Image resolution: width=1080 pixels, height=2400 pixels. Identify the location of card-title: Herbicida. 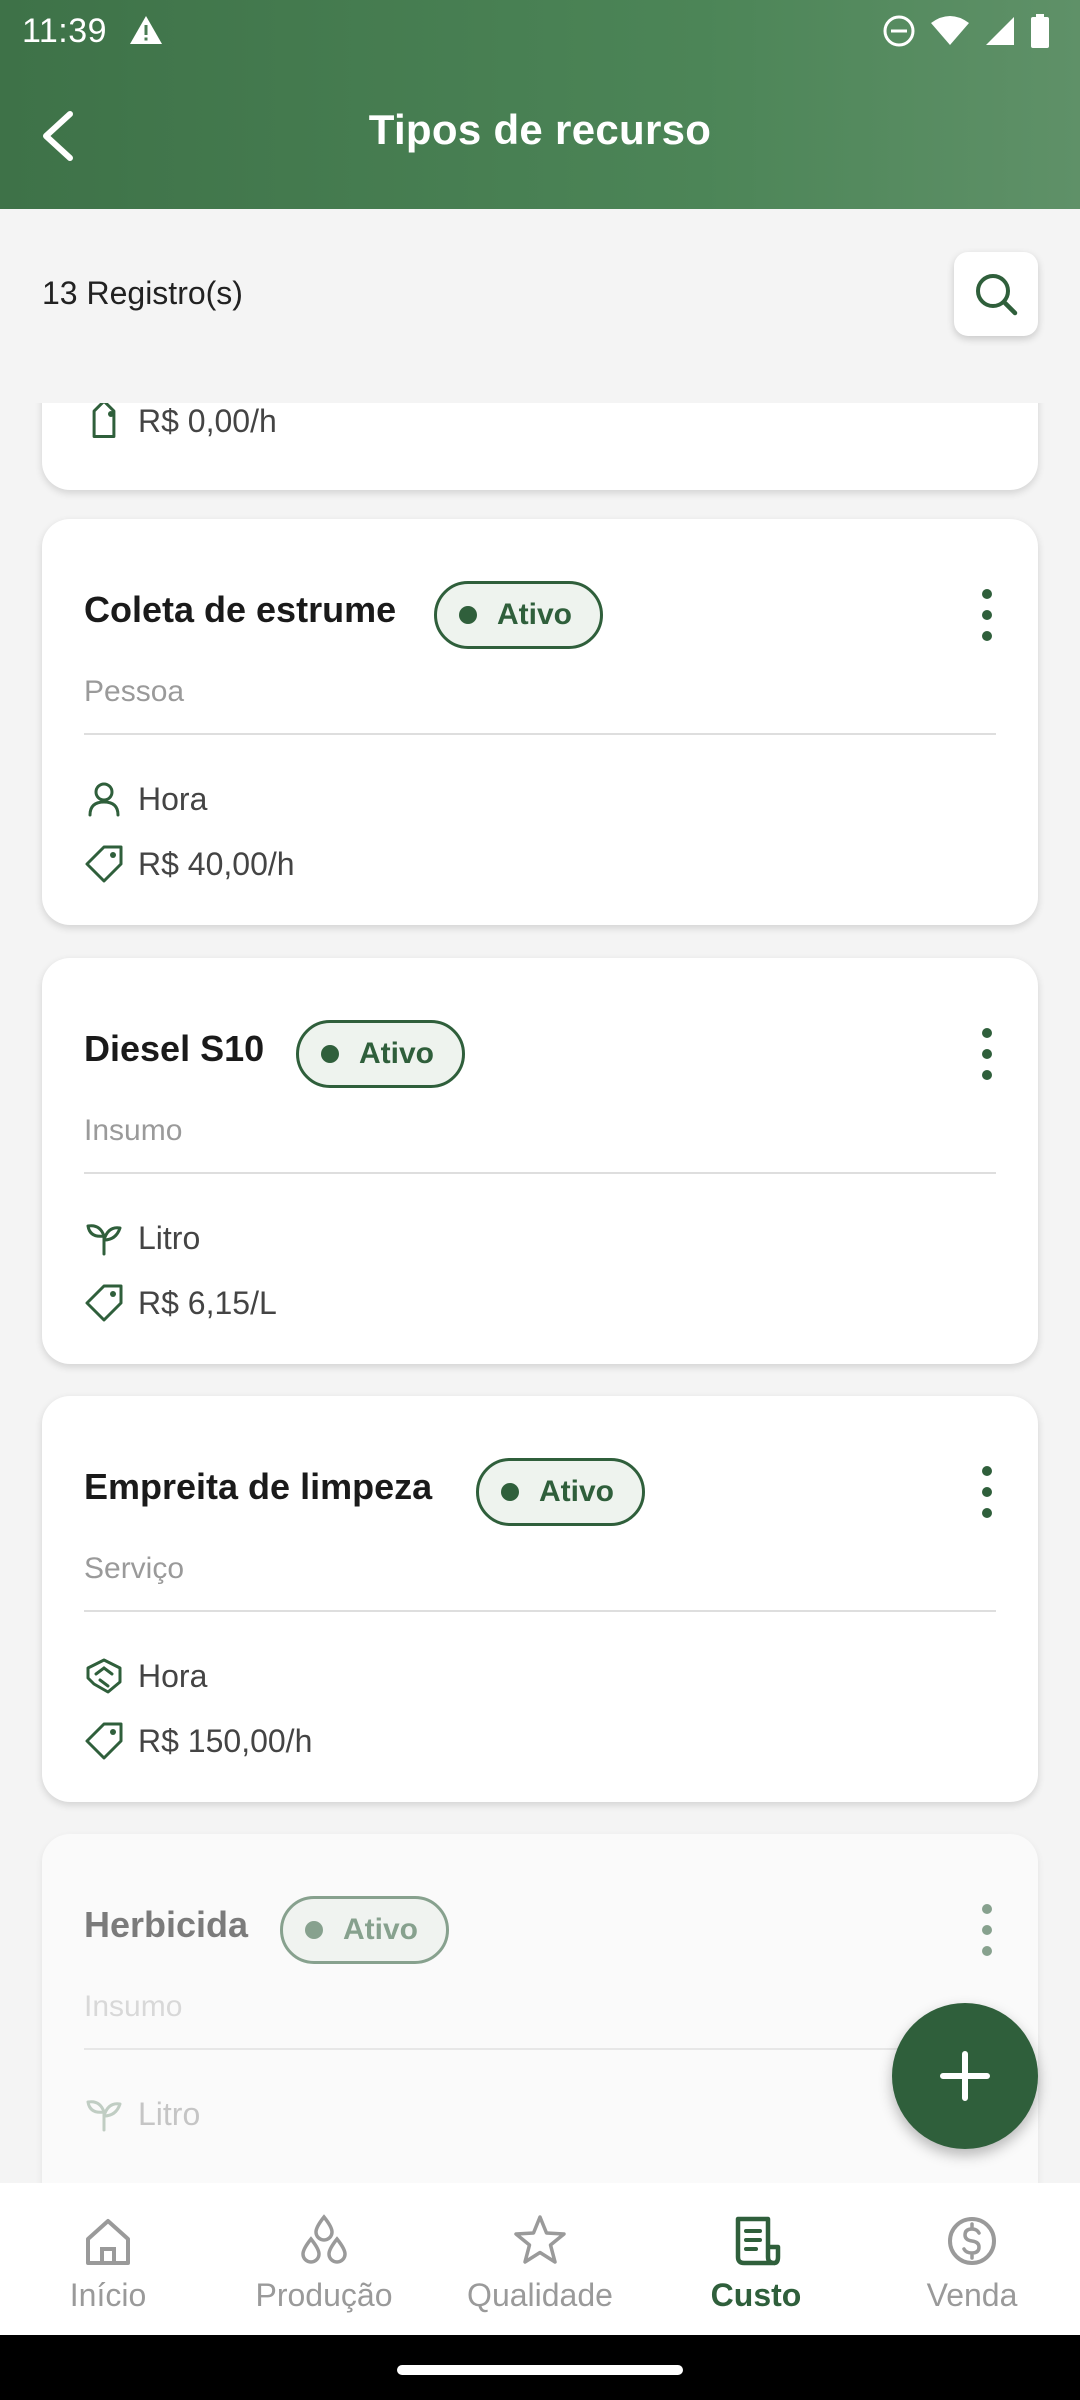
(166, 1924).